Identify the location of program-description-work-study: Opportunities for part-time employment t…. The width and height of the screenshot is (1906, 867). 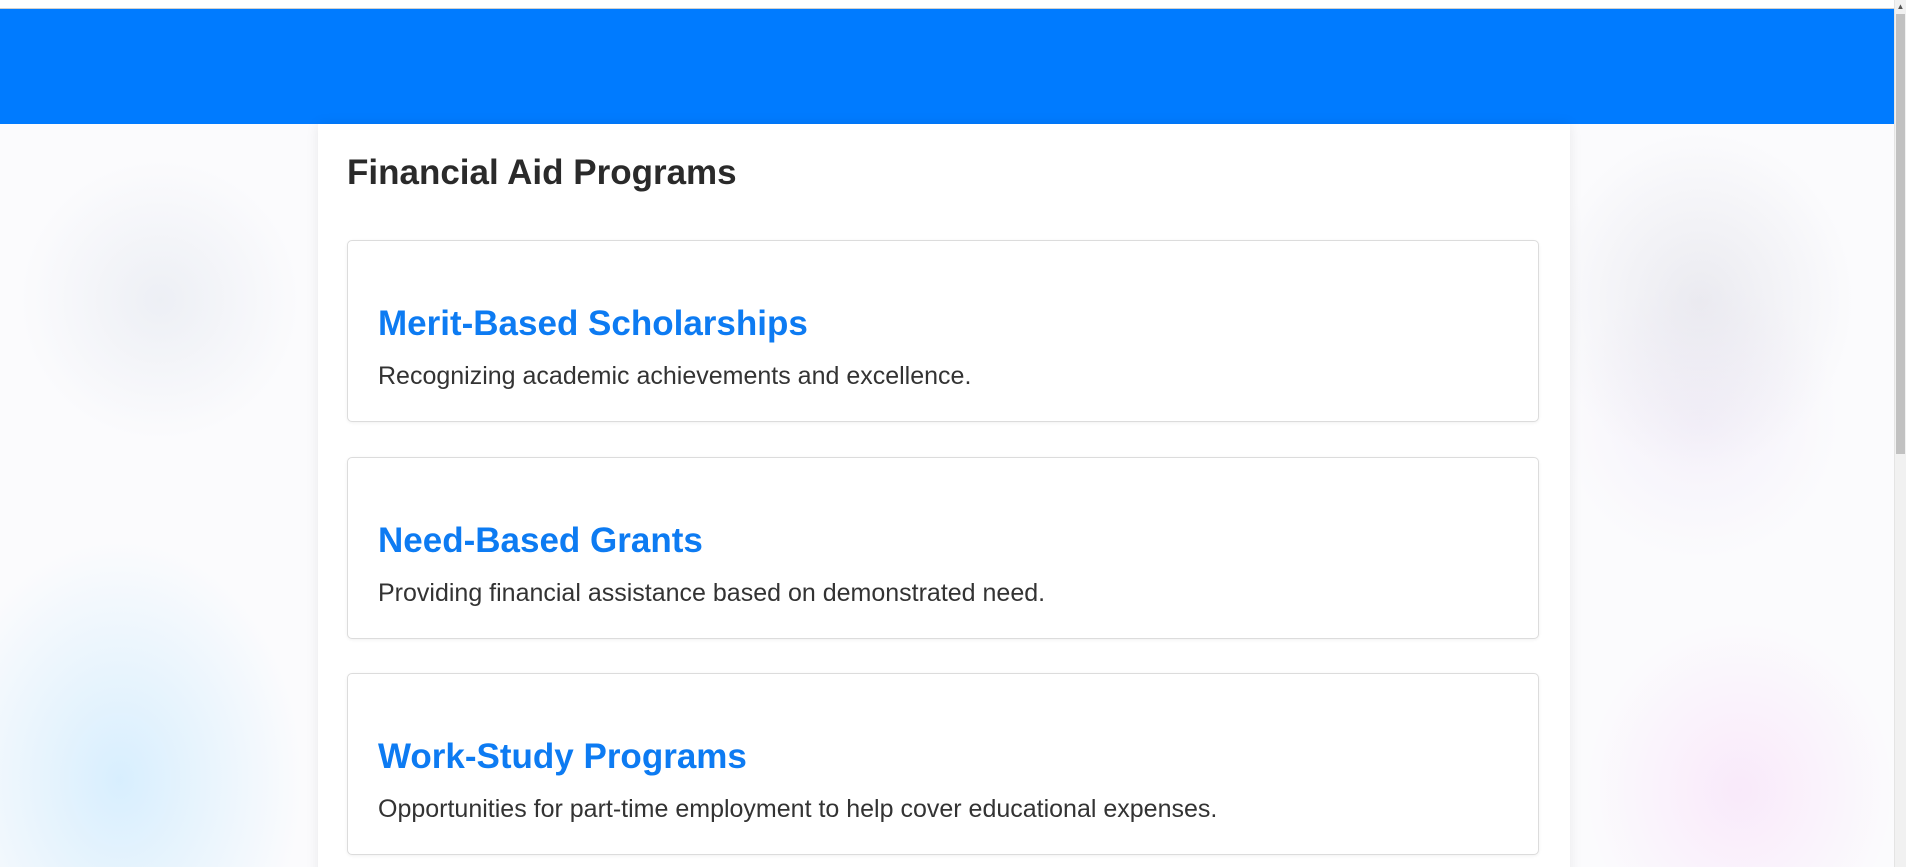
(798, 809).